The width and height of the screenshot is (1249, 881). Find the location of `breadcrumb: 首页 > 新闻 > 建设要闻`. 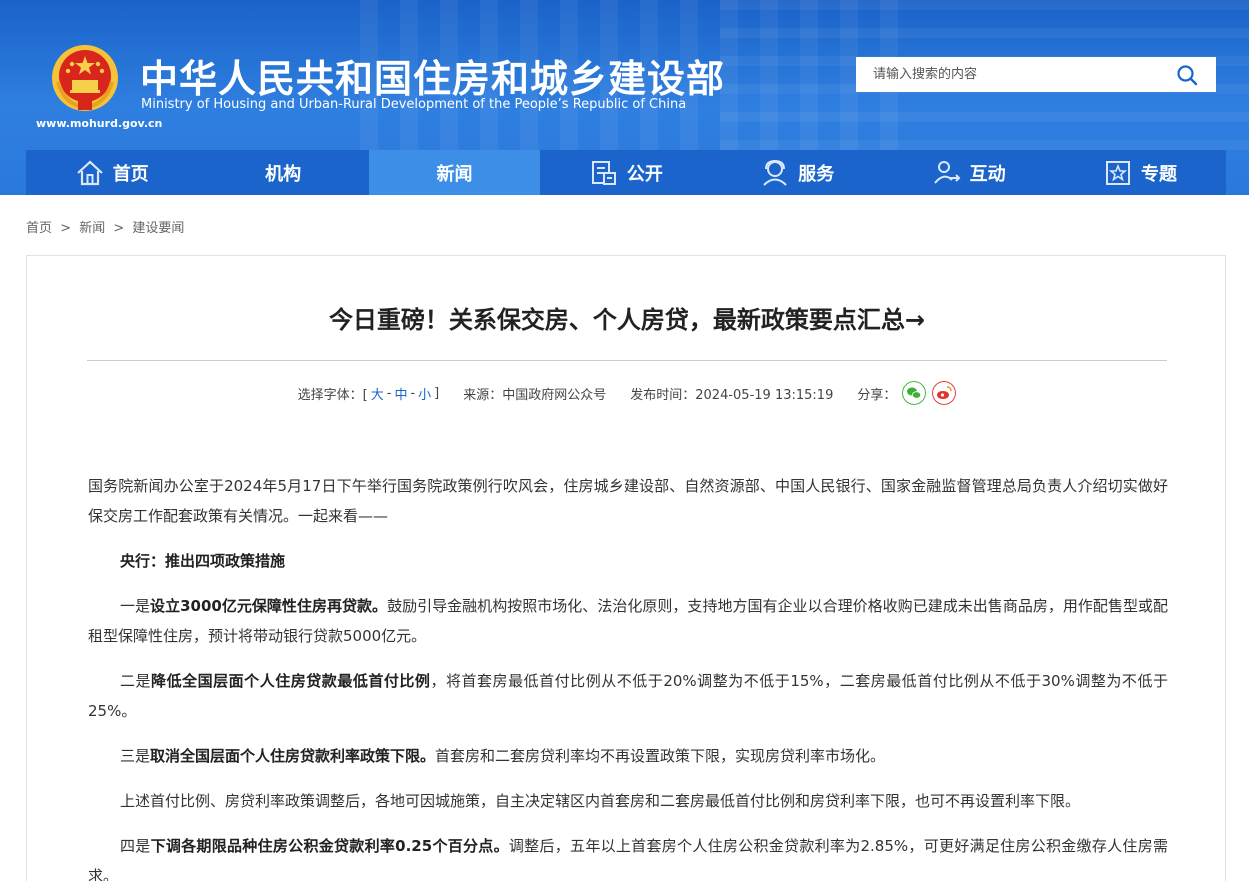

breadcrumb: 首页 > 新闻 > 建设要闻 is located at coordinates (105, 226).